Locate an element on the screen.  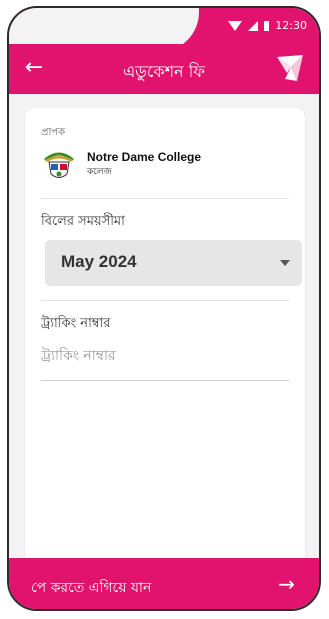
page-title: এডুকেশন ফি is located at coordinates (164, 71).